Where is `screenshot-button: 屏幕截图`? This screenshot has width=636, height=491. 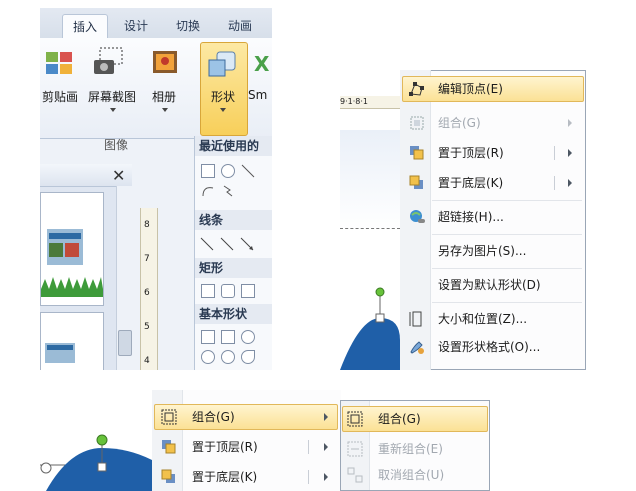 screenshot-button: 屏幕截图 is located at coordinates (112, 96).